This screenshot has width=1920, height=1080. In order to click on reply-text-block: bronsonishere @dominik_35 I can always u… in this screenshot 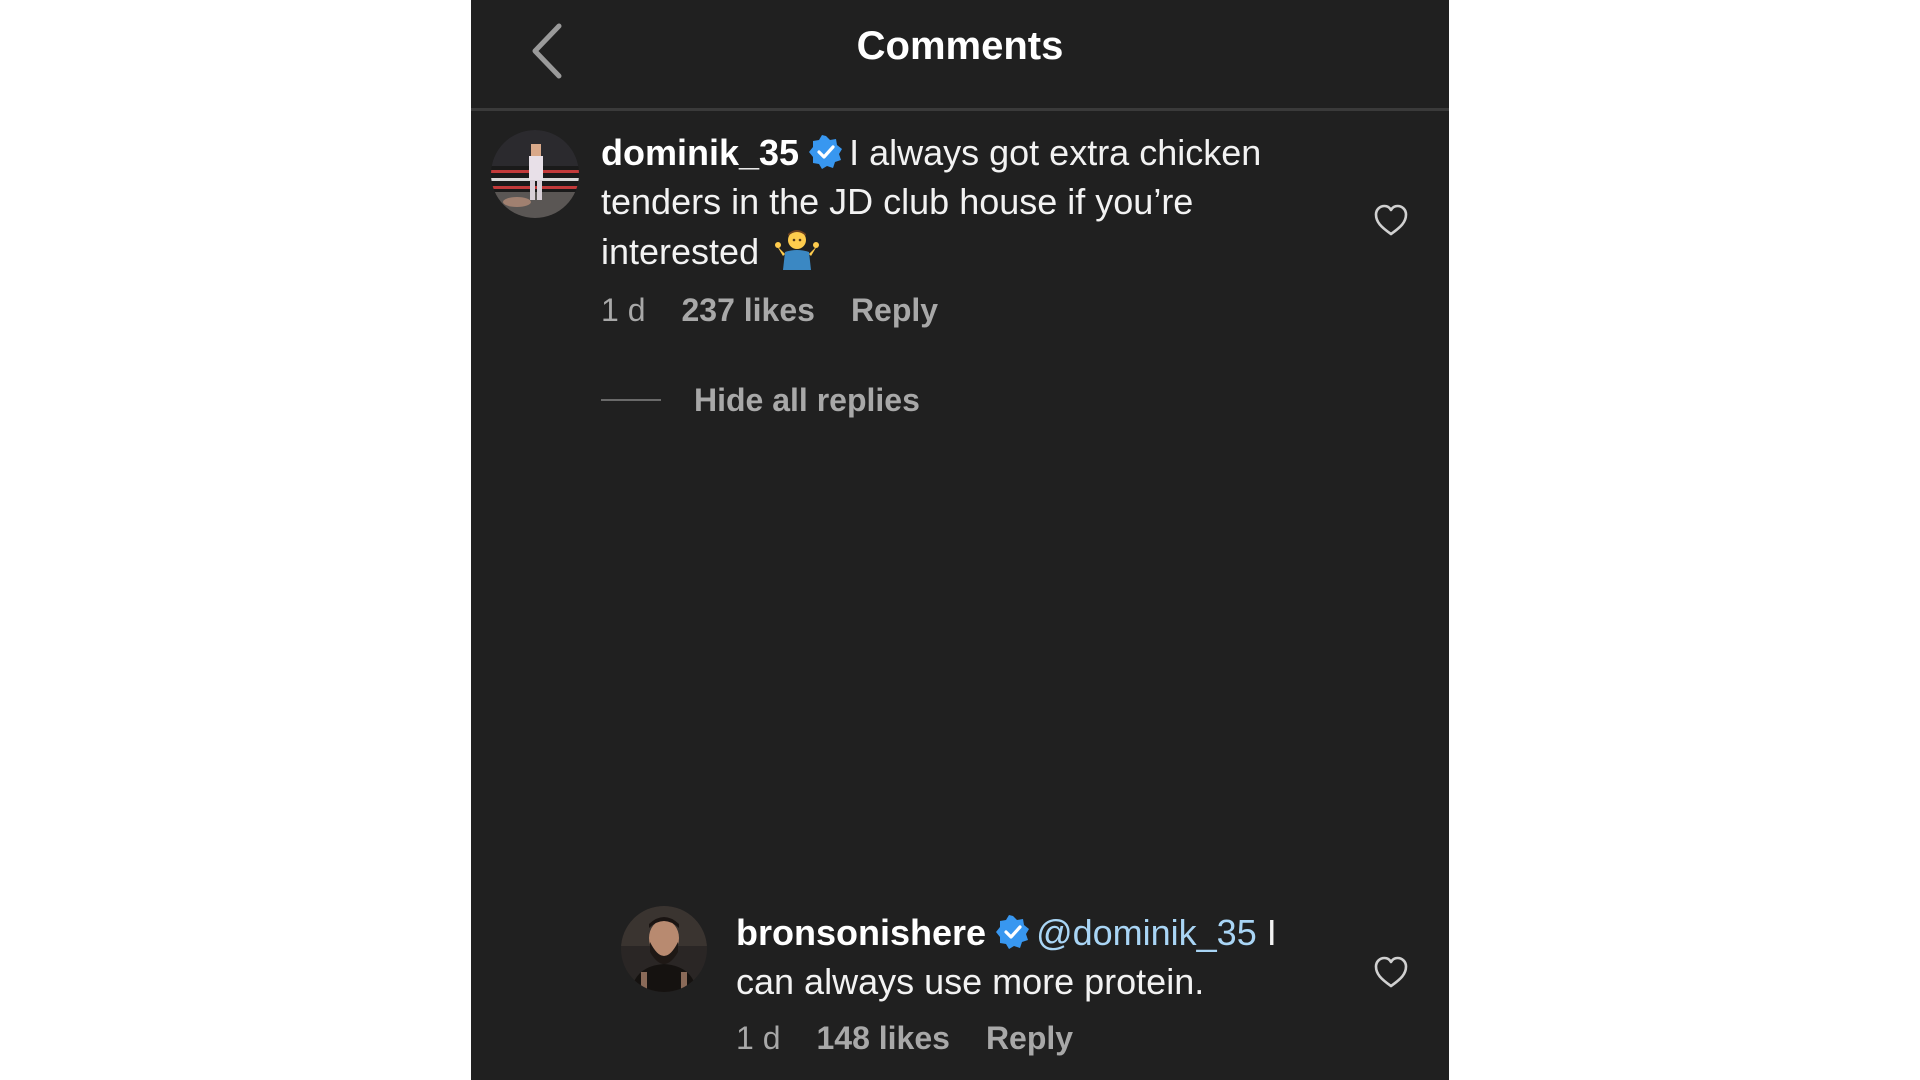, I will do `click(1036, 957)`.